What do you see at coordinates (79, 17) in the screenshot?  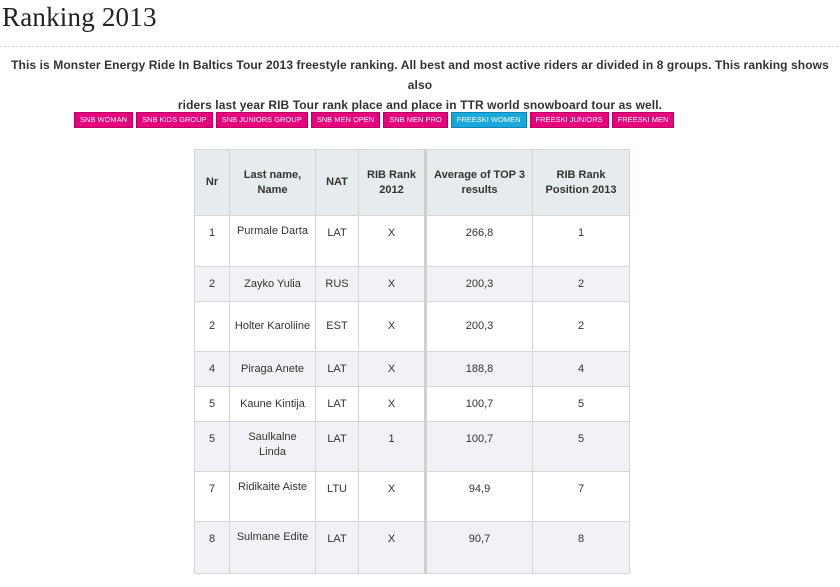 I see `page-title: Ranking 2013` at bounding box center [79, 17].